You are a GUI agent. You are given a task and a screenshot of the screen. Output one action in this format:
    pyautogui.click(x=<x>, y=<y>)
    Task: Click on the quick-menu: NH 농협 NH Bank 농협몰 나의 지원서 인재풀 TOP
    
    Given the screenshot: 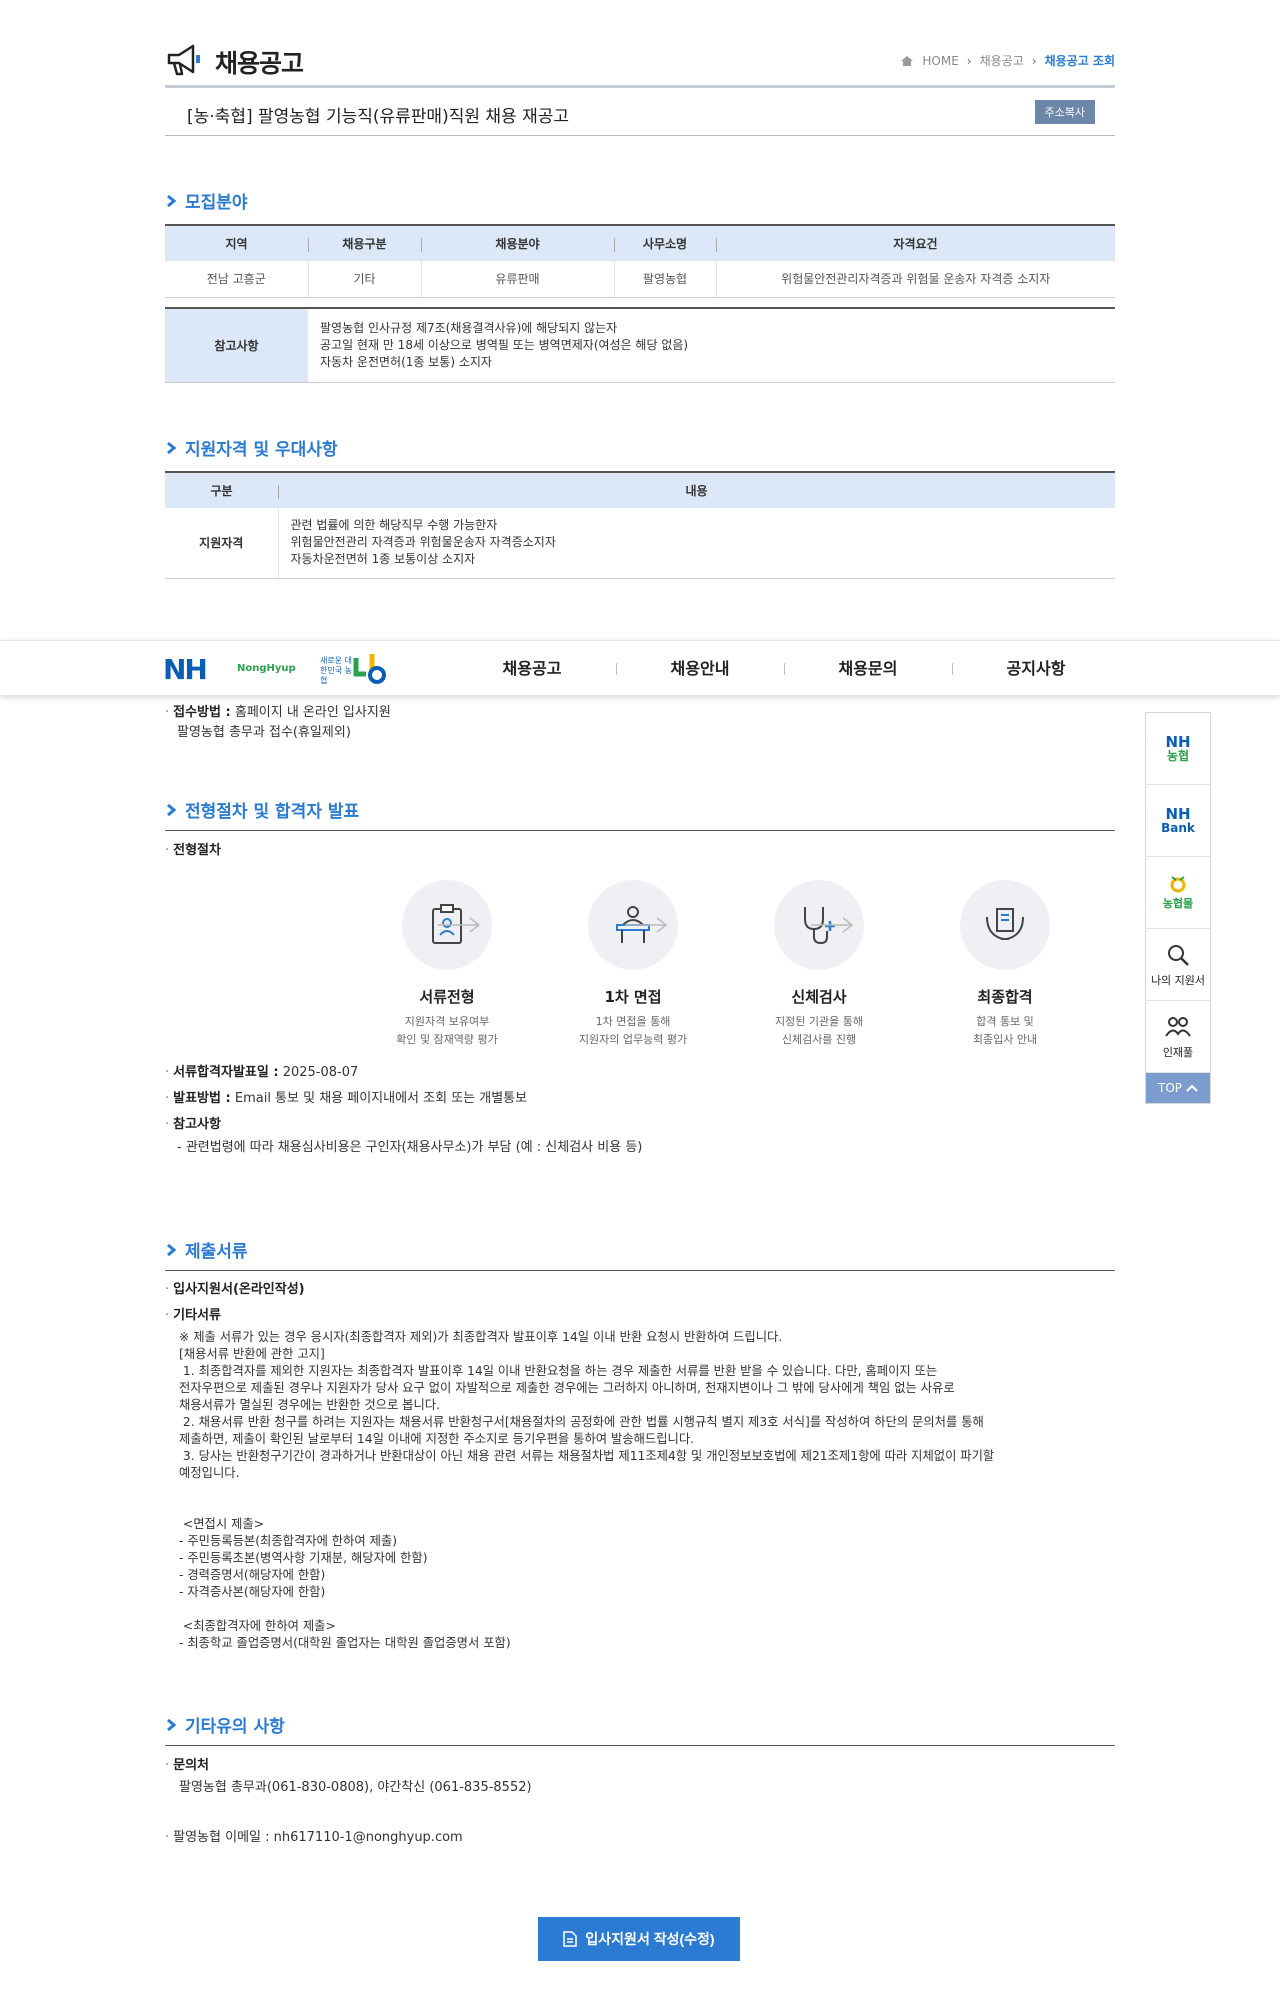 What is the action you would take?
    pyautogui.click(x=1178, y=908)
    